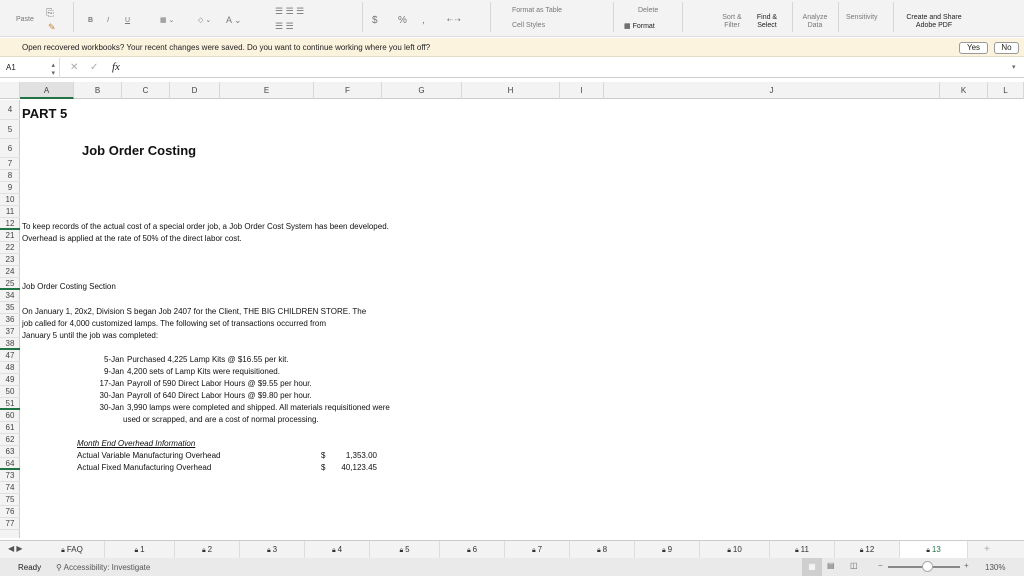 The width and height of the screenshot is (1024, 576). Describe the element at coordinates (375, 20) in the screenshot. I see `currency-button: $` at that location.